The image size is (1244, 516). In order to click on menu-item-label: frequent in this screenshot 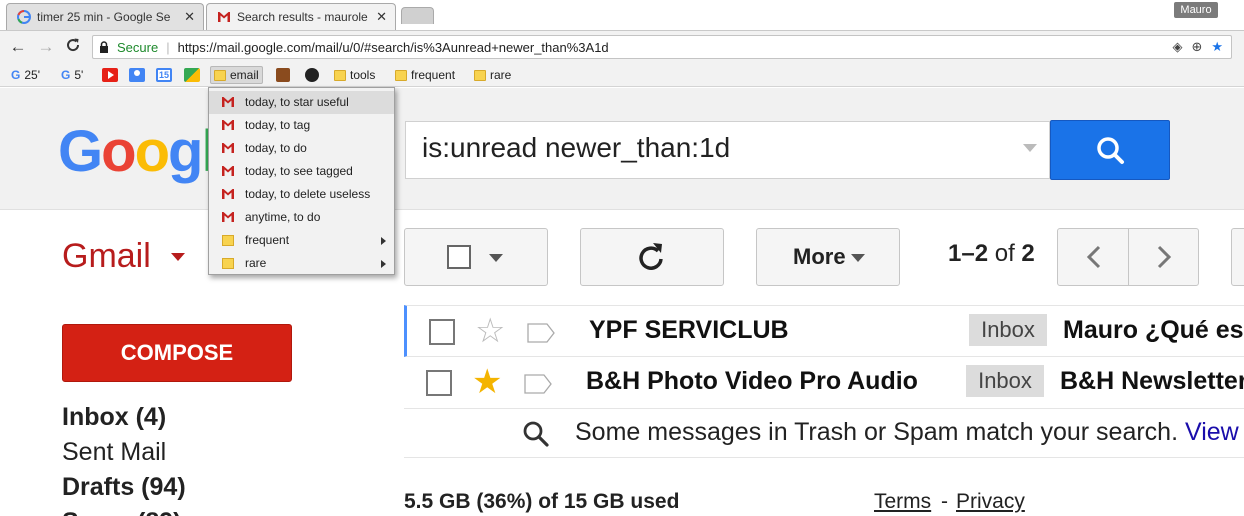, I will do `click(267, 240)`.